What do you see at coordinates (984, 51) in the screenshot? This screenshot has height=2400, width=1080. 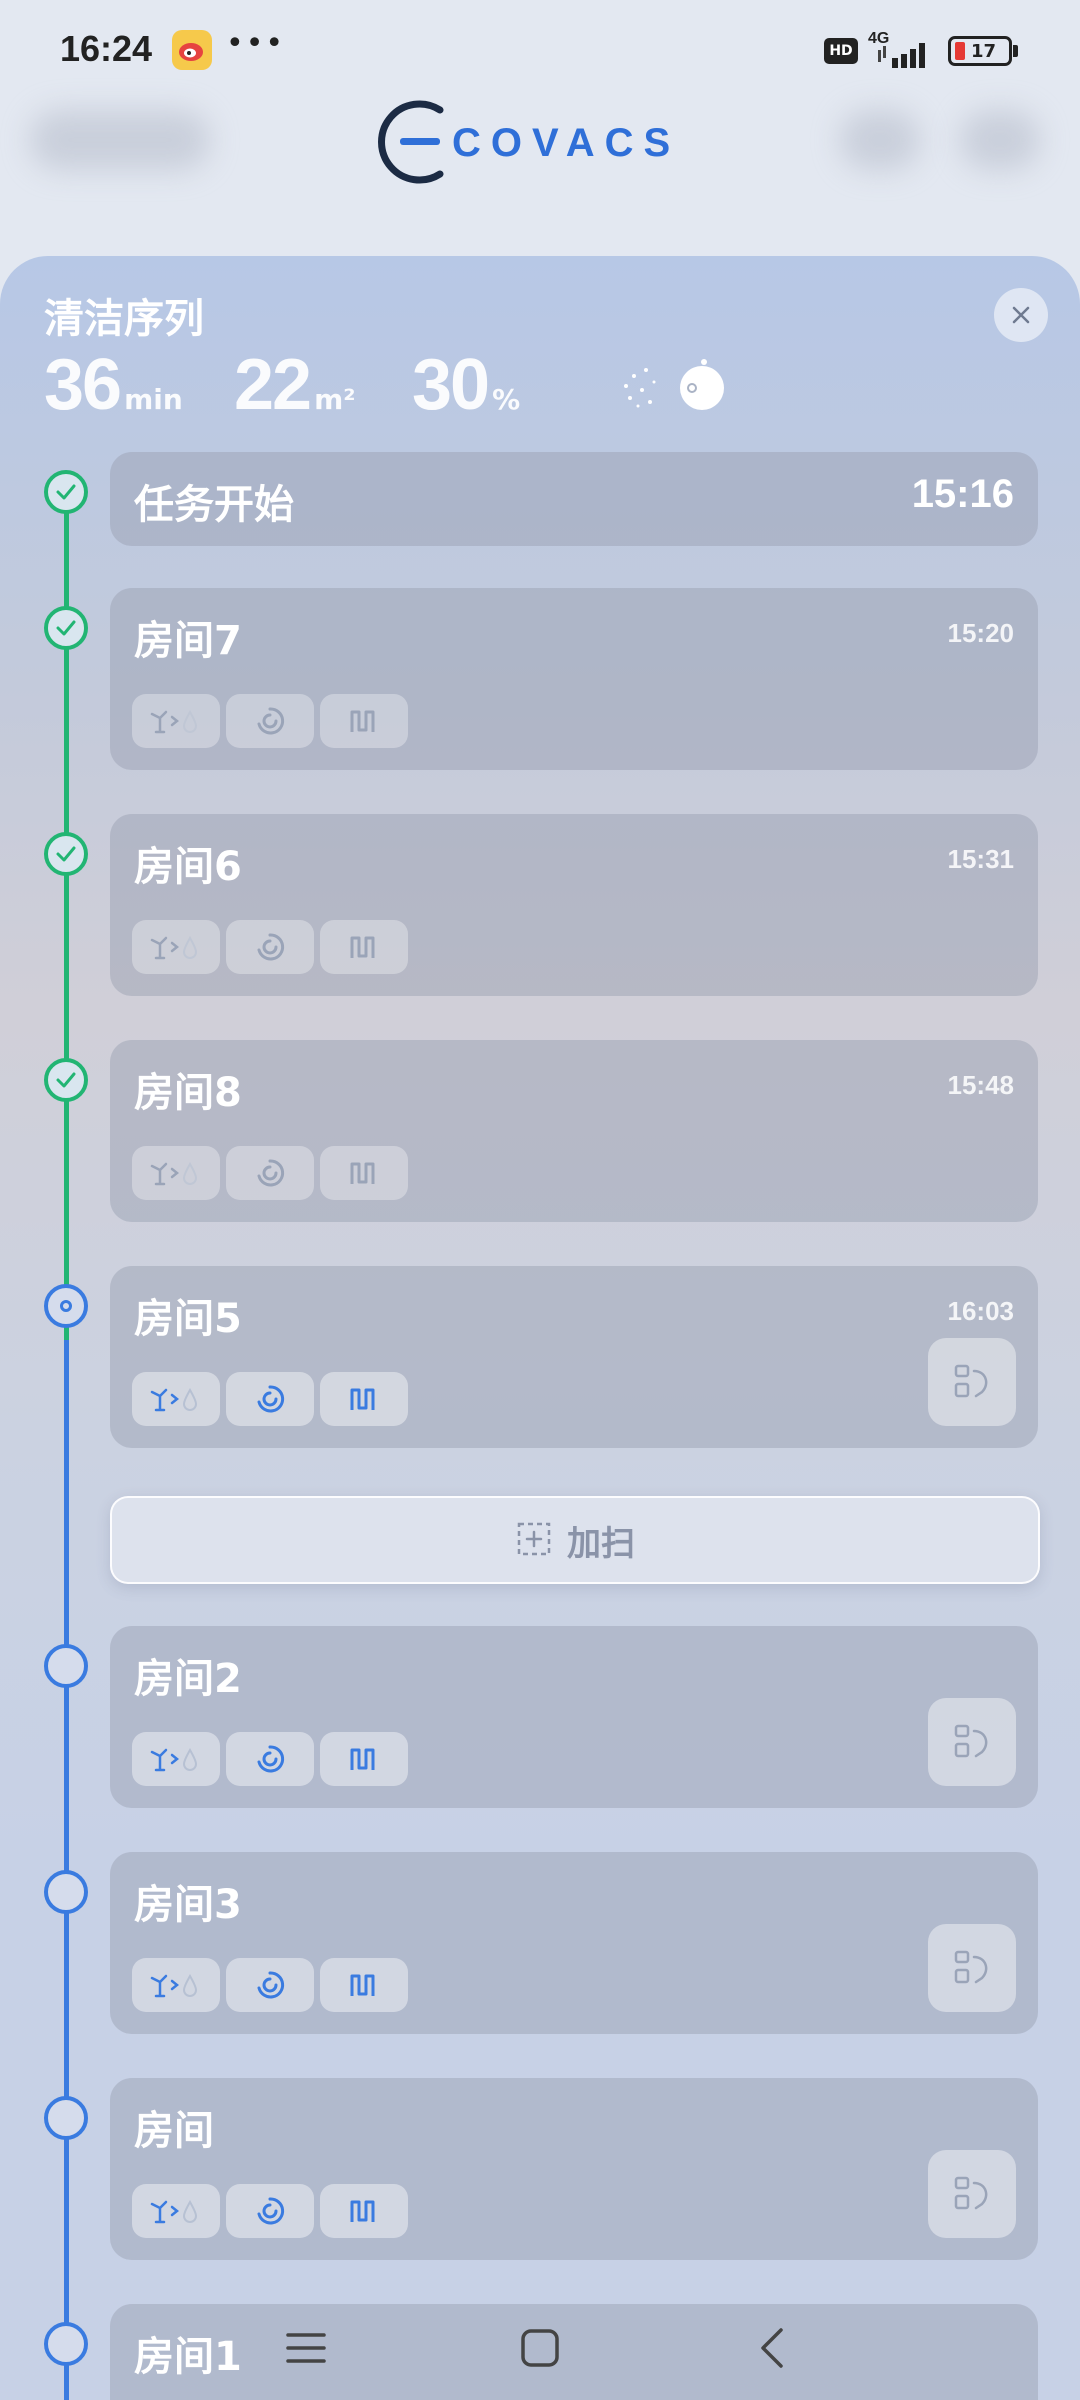 I see `battery-level: 17` at bounding box center [984, 51].